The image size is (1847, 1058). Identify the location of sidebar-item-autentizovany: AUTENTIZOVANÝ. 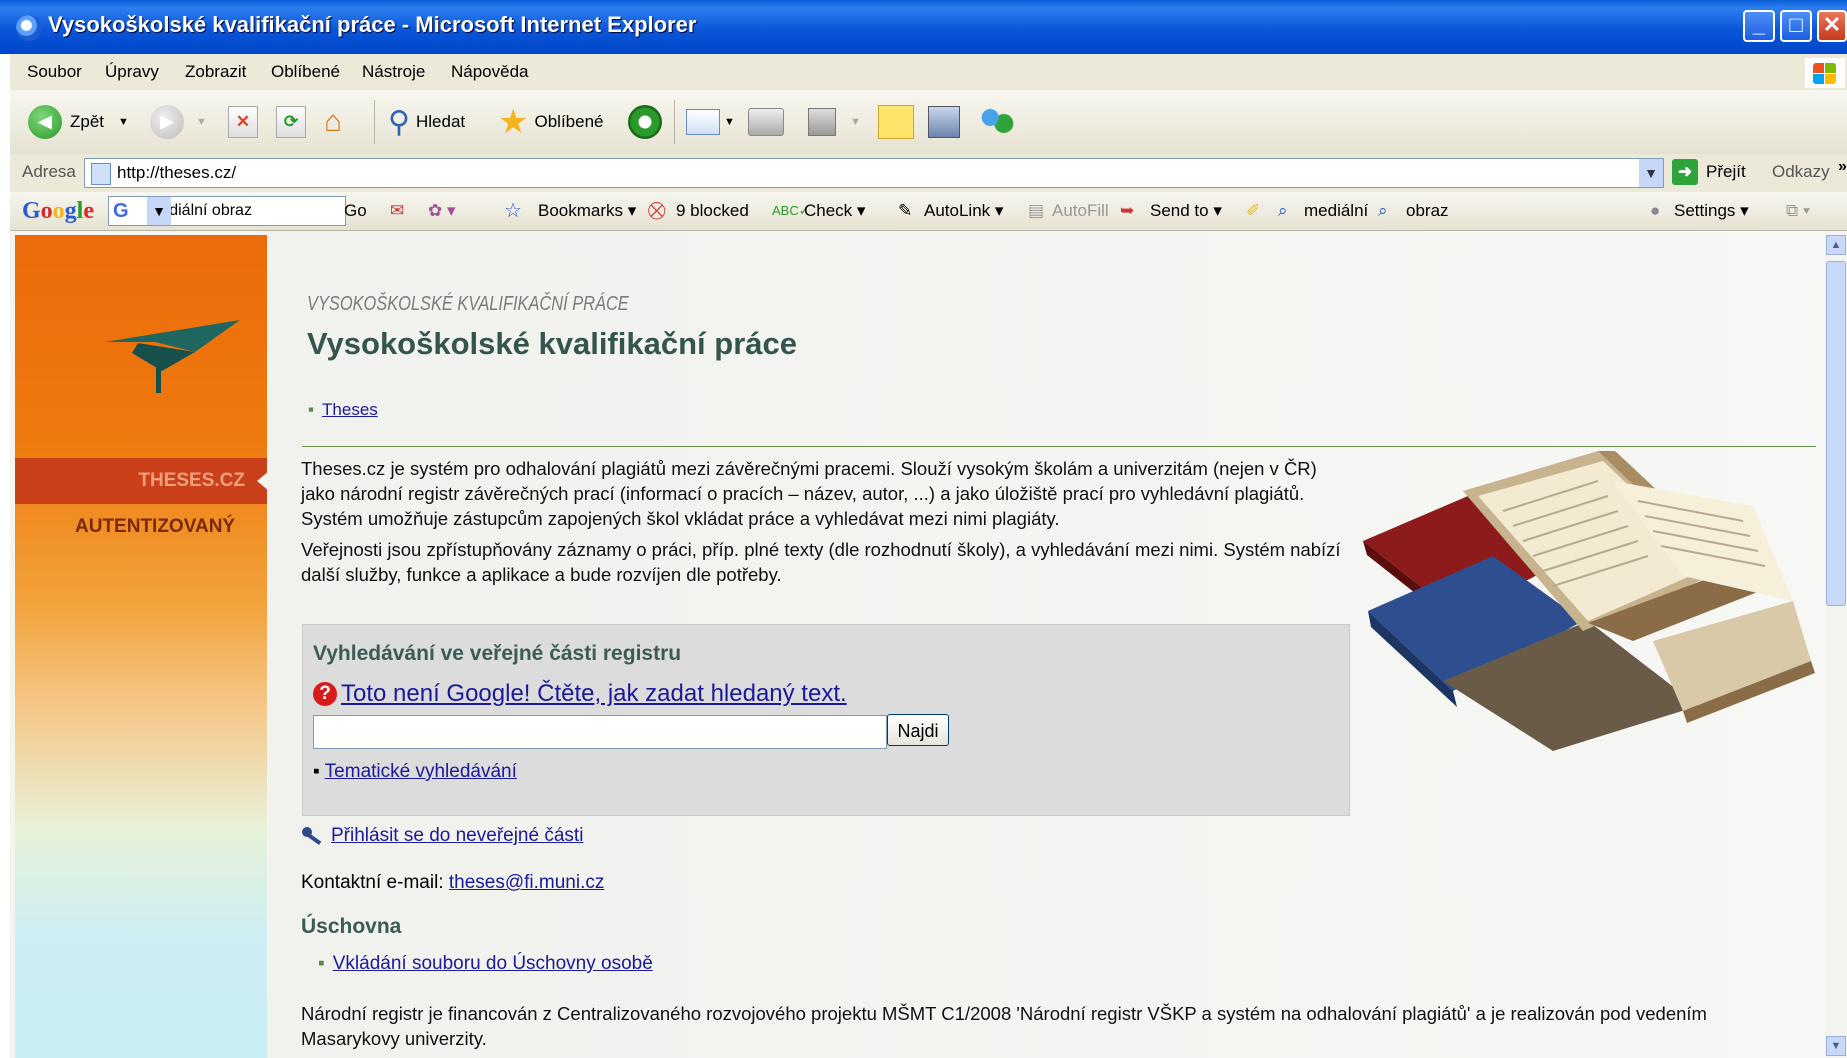
(155, 527).